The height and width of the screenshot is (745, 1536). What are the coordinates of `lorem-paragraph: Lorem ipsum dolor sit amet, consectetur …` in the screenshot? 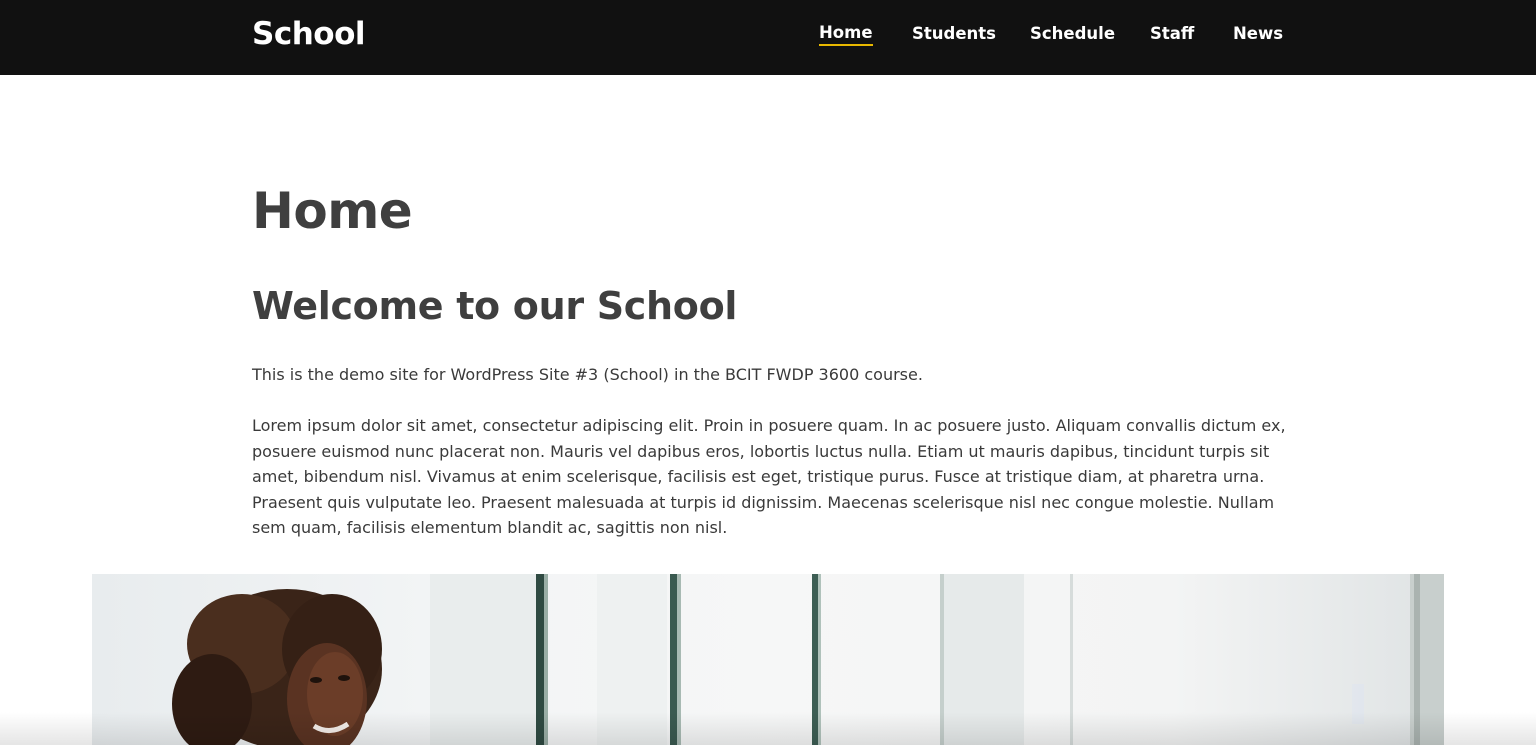 It's located at (769, 477).